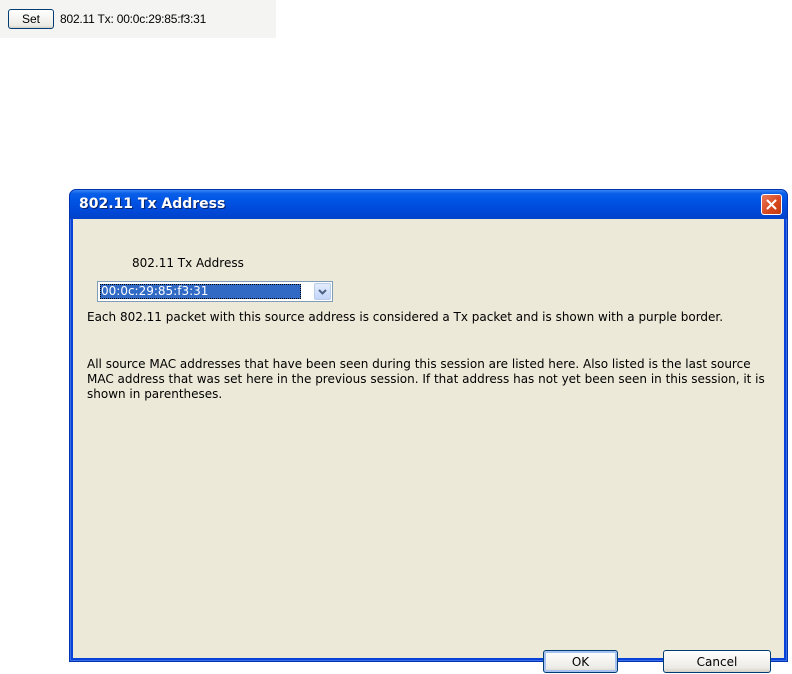  I want to click on set-button: Set, so click(31, 19).